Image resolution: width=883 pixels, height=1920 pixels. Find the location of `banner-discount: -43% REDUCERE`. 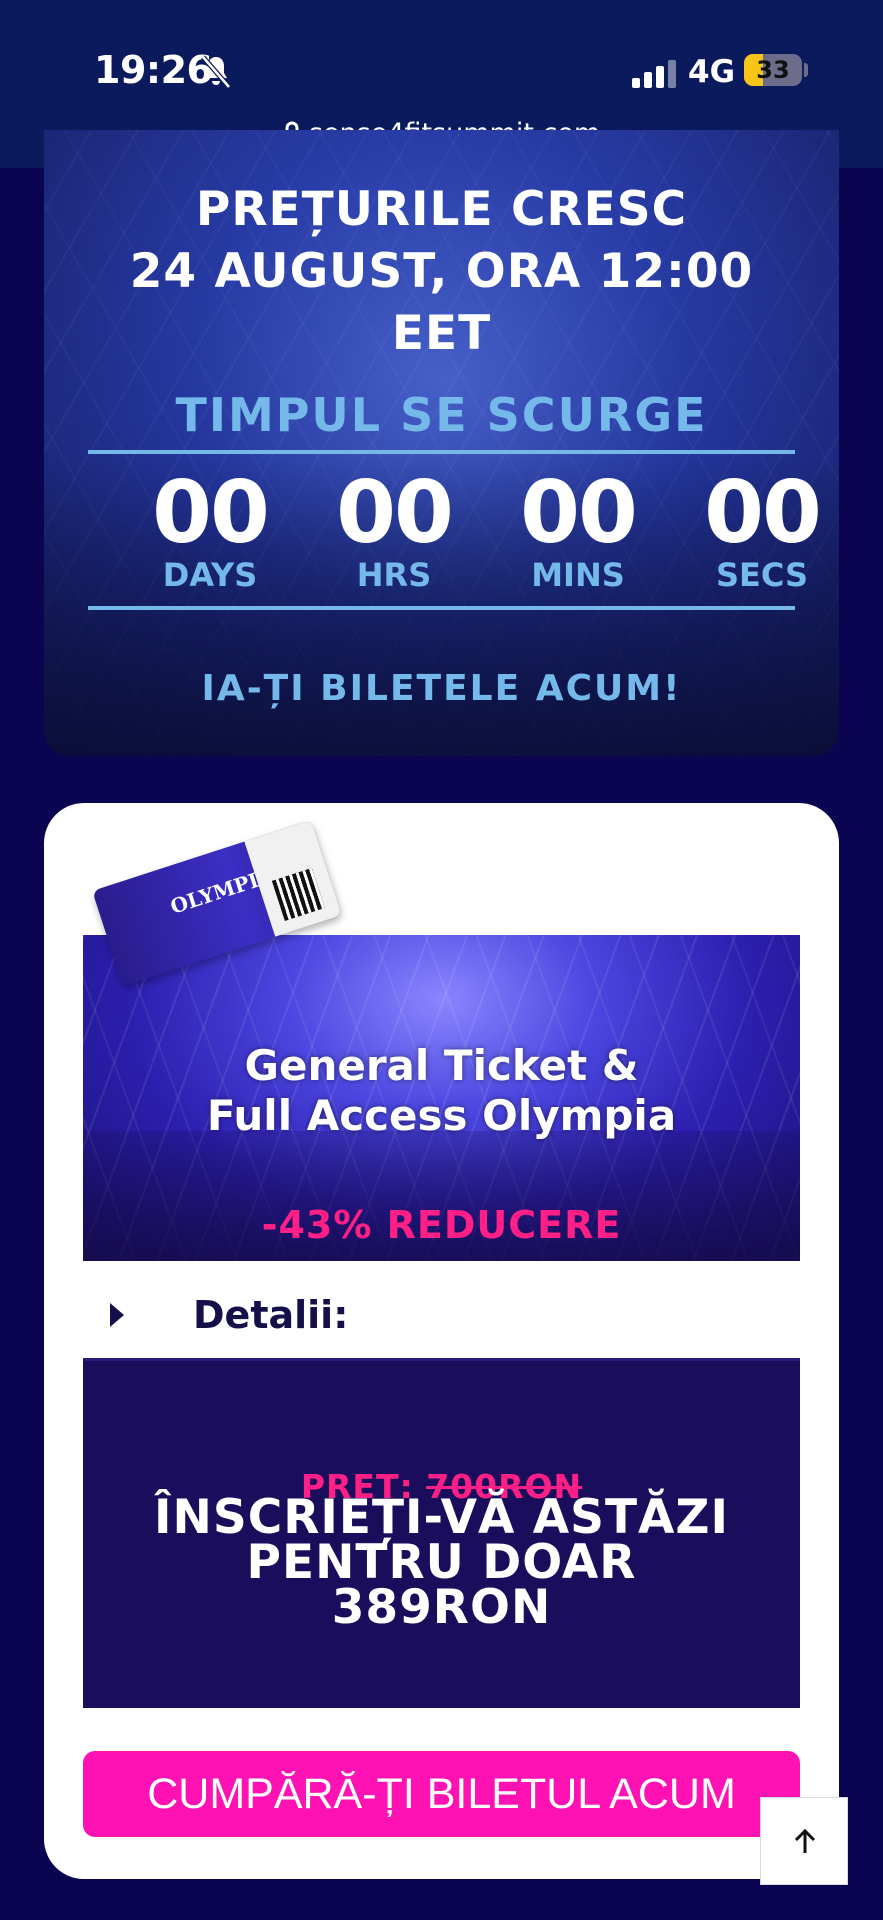

banner-discount: -43% REDUCERE is located at coordinates (441, 1225).